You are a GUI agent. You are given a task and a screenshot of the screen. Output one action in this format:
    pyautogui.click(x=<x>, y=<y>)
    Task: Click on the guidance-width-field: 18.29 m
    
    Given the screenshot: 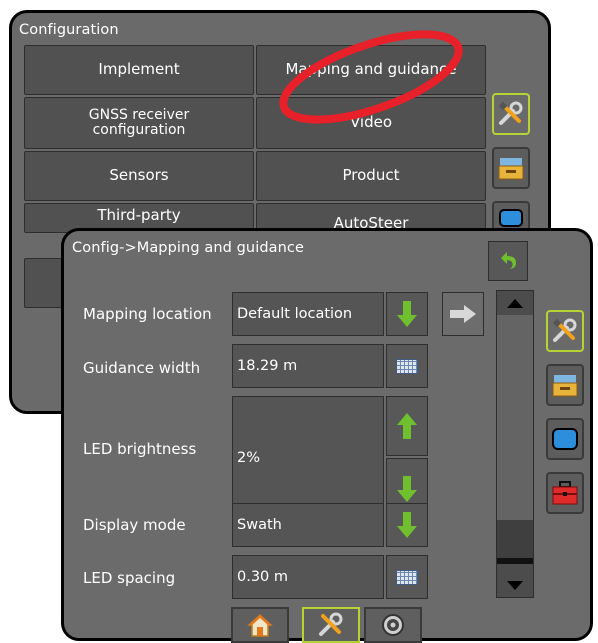 What is the action you would take?
    pyautogui.click(x=308, y=366)
    